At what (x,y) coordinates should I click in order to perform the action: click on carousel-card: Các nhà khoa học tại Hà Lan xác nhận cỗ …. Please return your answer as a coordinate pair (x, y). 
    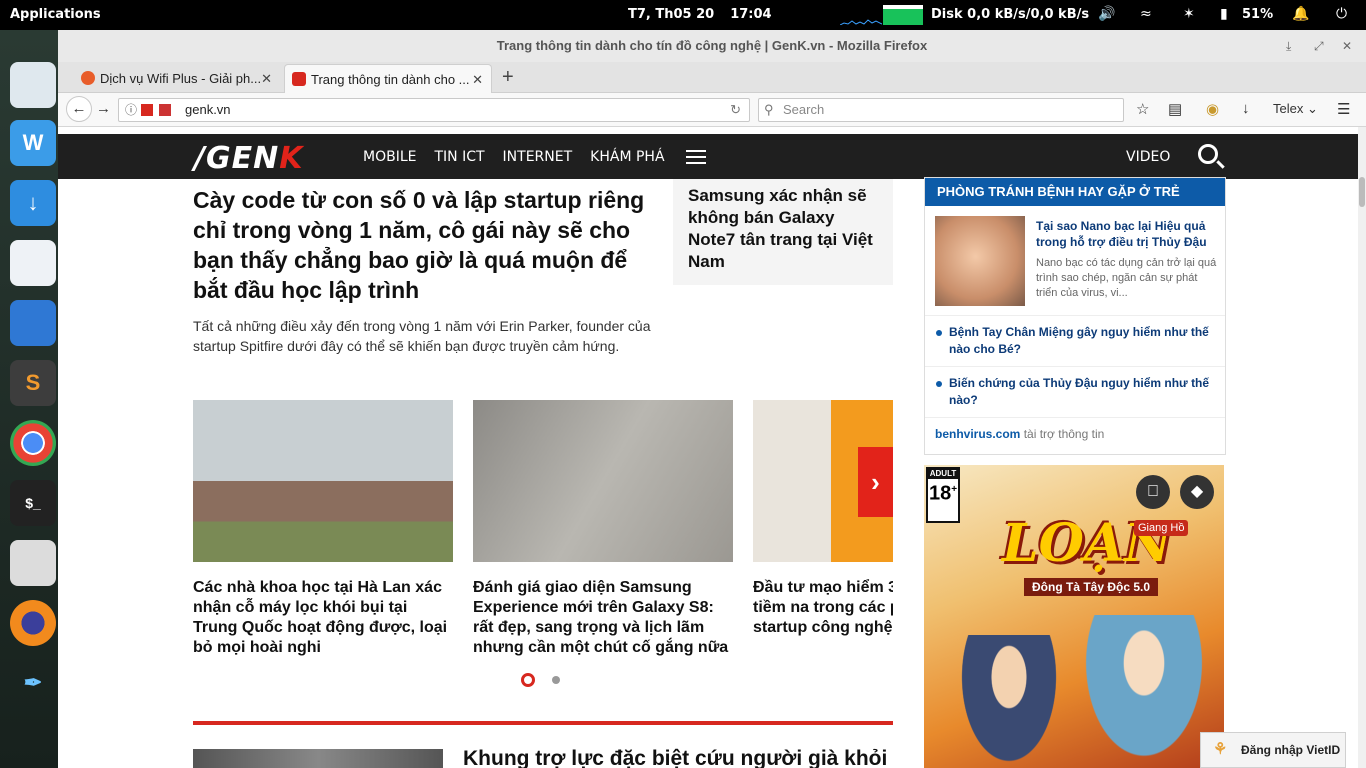
    Looking at the image, I should click on (323, 529).